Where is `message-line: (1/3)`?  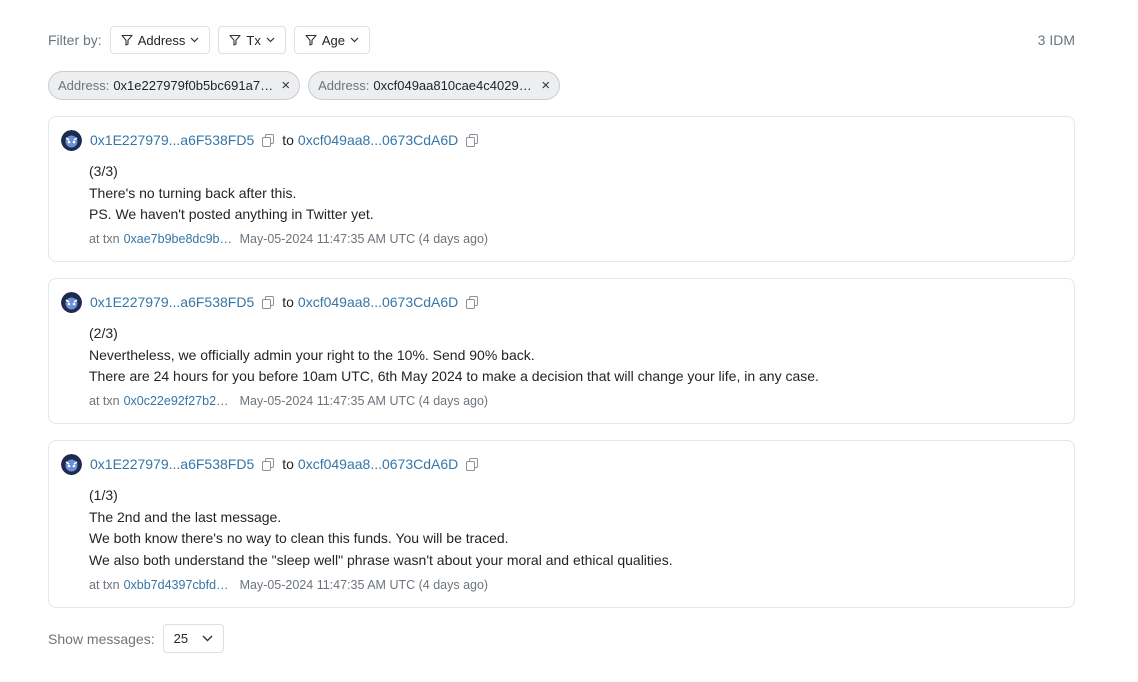 message-line: (1/3) is located at coordinates (103, 495).